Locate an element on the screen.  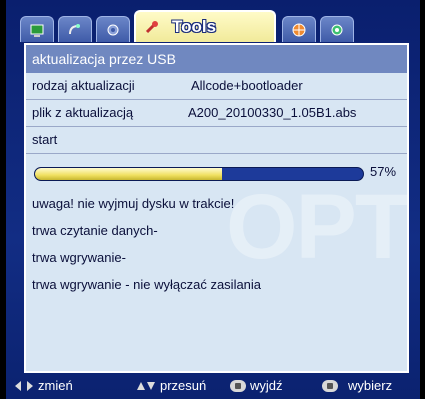
left-right-arrows-icon is located at coordinates (24, 385).